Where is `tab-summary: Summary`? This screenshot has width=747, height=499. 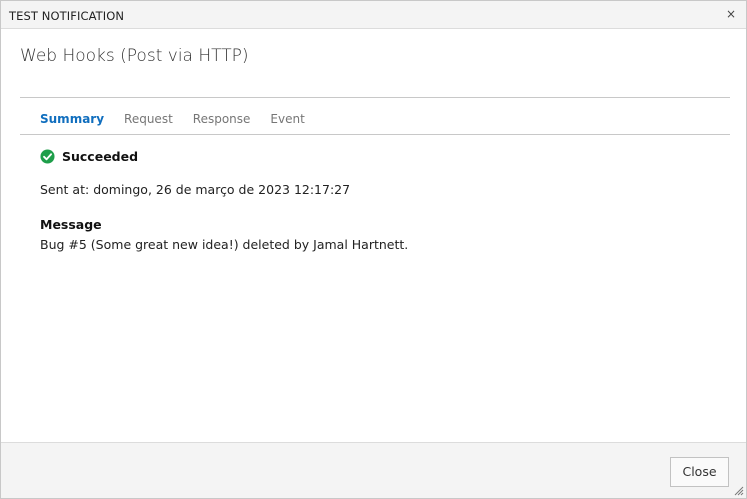 tab-summary: Summary is located at coordinates (72, 120).